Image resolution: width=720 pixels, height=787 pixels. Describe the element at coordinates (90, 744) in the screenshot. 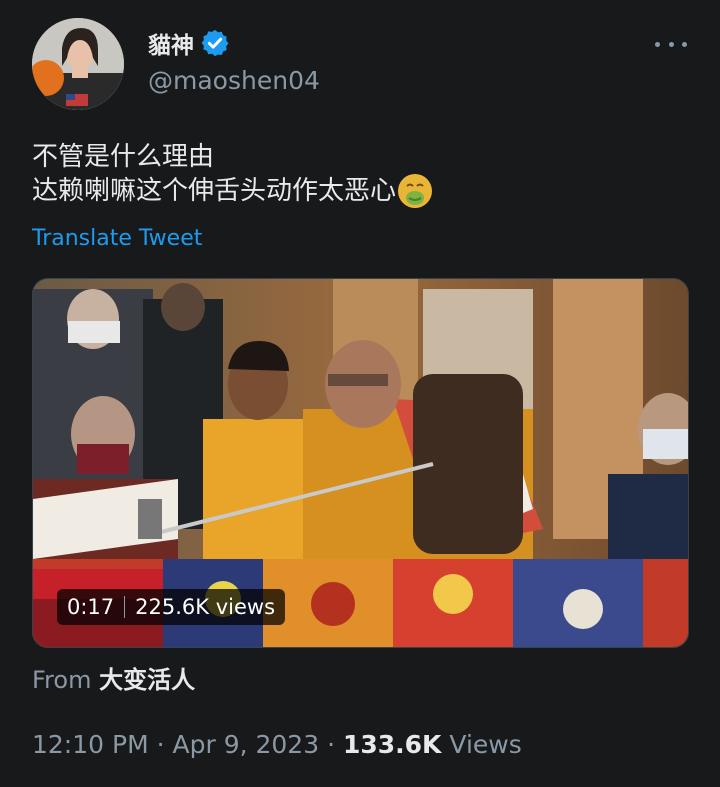

I see `tweet-time: 12:10 PM` at that location.